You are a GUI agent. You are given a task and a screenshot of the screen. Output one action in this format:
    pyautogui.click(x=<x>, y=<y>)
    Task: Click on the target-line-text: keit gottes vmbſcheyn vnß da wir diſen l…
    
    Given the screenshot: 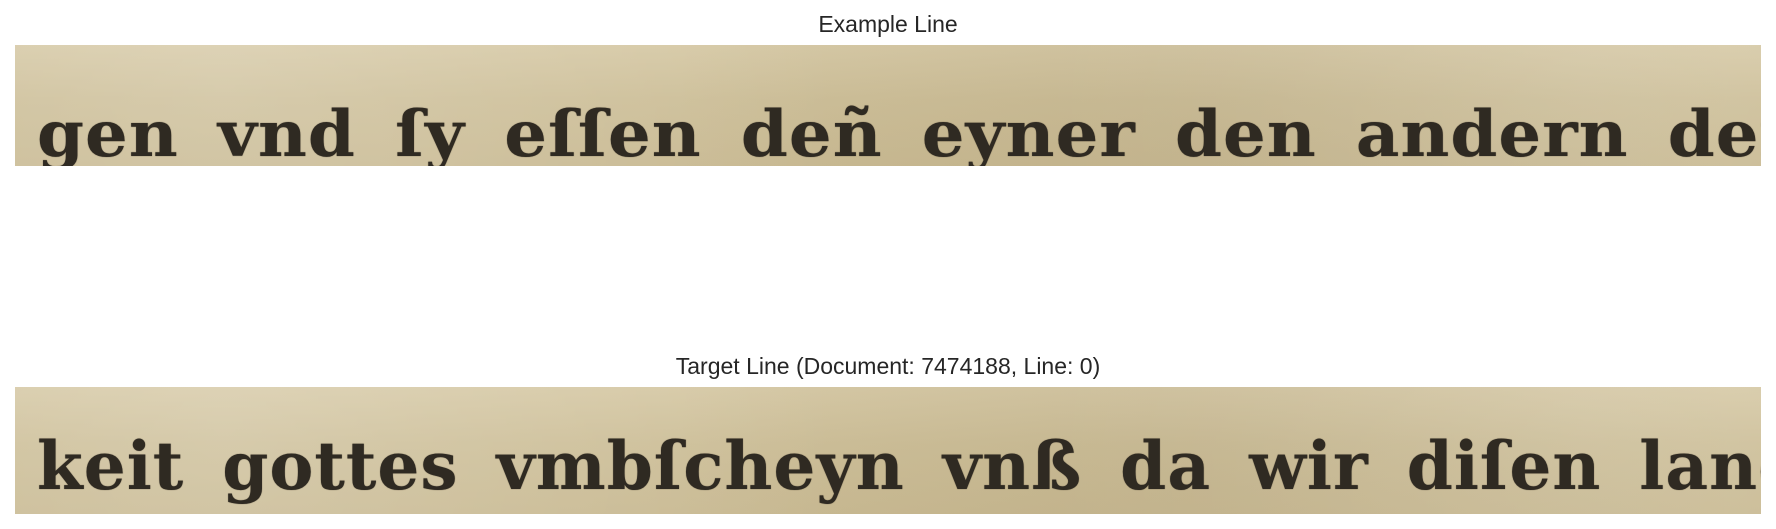 What is the action you would take?
    pyautogui.click(x=899, y=466)
    